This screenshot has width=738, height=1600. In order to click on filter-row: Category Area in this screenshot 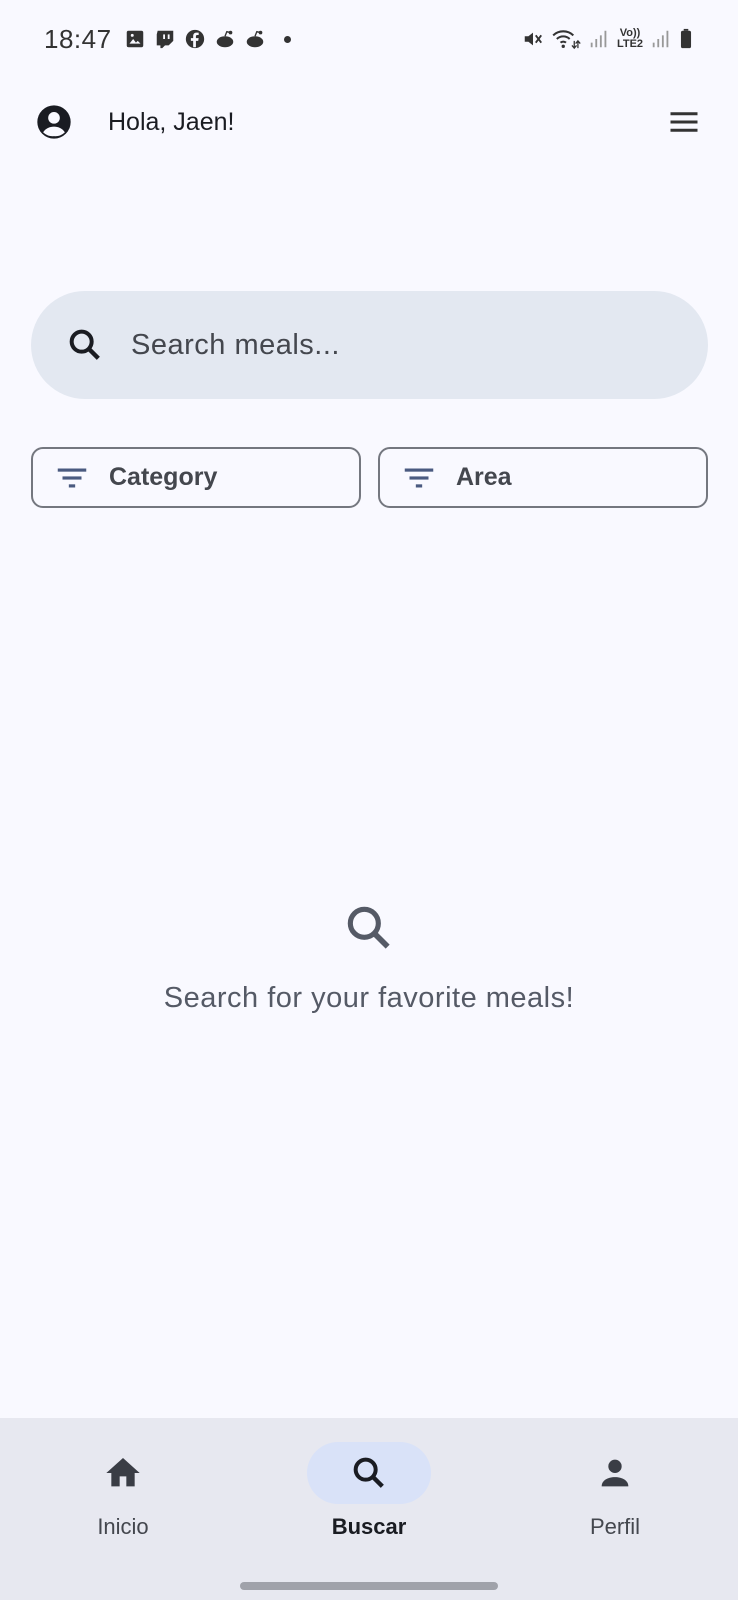, I will do `click(369, 477)`.